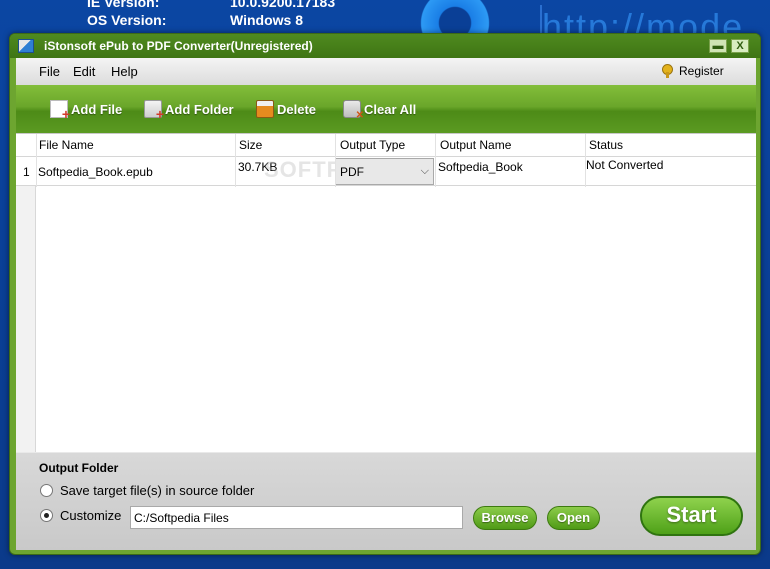  What do you see at coordinates (740, 46) in the screenshot?
I see `close-button: X` at bounding box center [740, 46].